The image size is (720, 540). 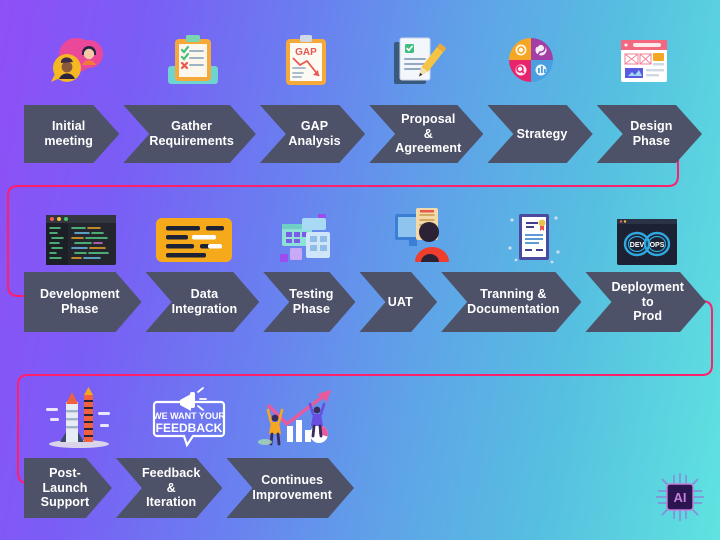 I want to click on phase-step-label: Development Phase, so click(x=80, y=301).